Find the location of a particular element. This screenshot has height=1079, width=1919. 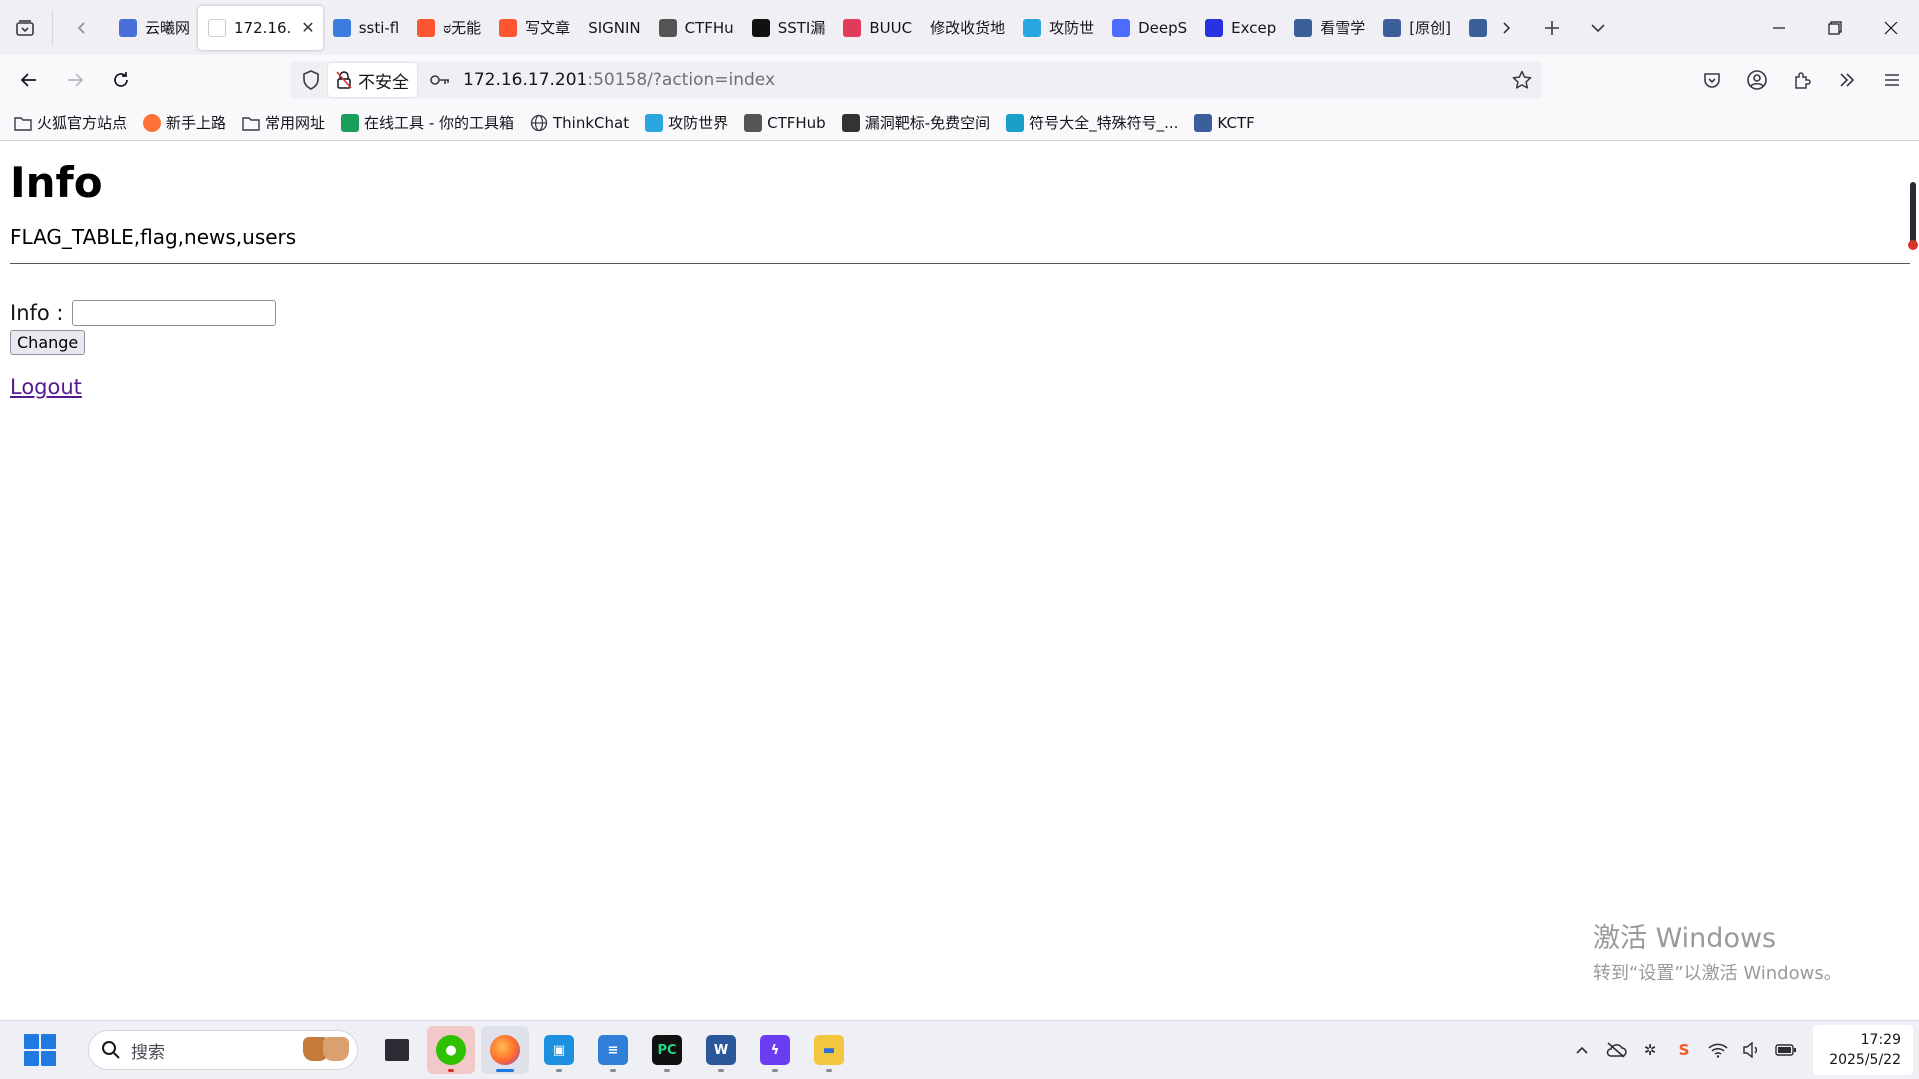

cloud-offline-icon is located at coordinates (1616, 1050).